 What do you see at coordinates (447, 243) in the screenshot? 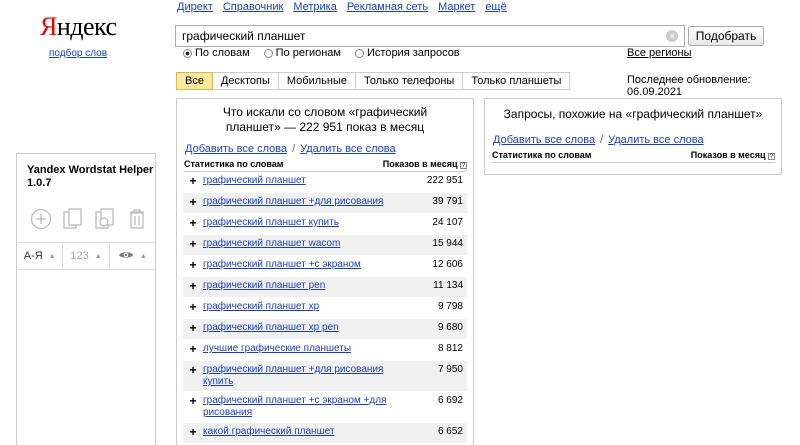
I see `keyword-count: 15 944` at bounding box center [447, 243].